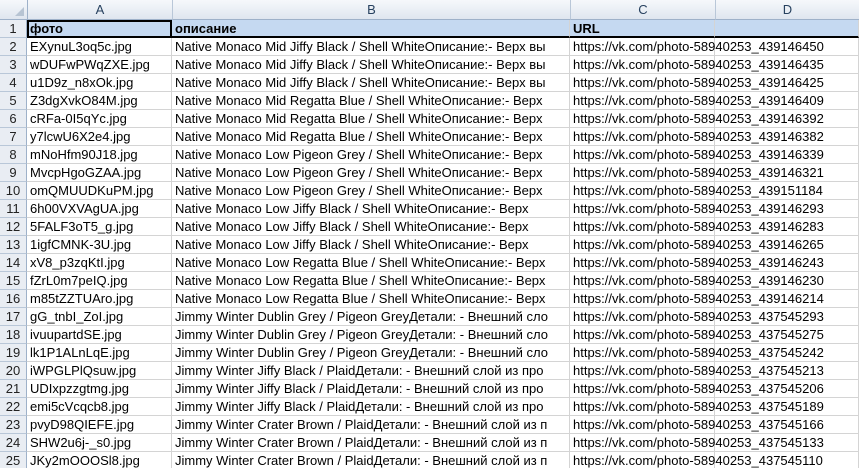  I want to click on cell-photo-filename: m85tZZTUAro.jpg, so click(99, 299).